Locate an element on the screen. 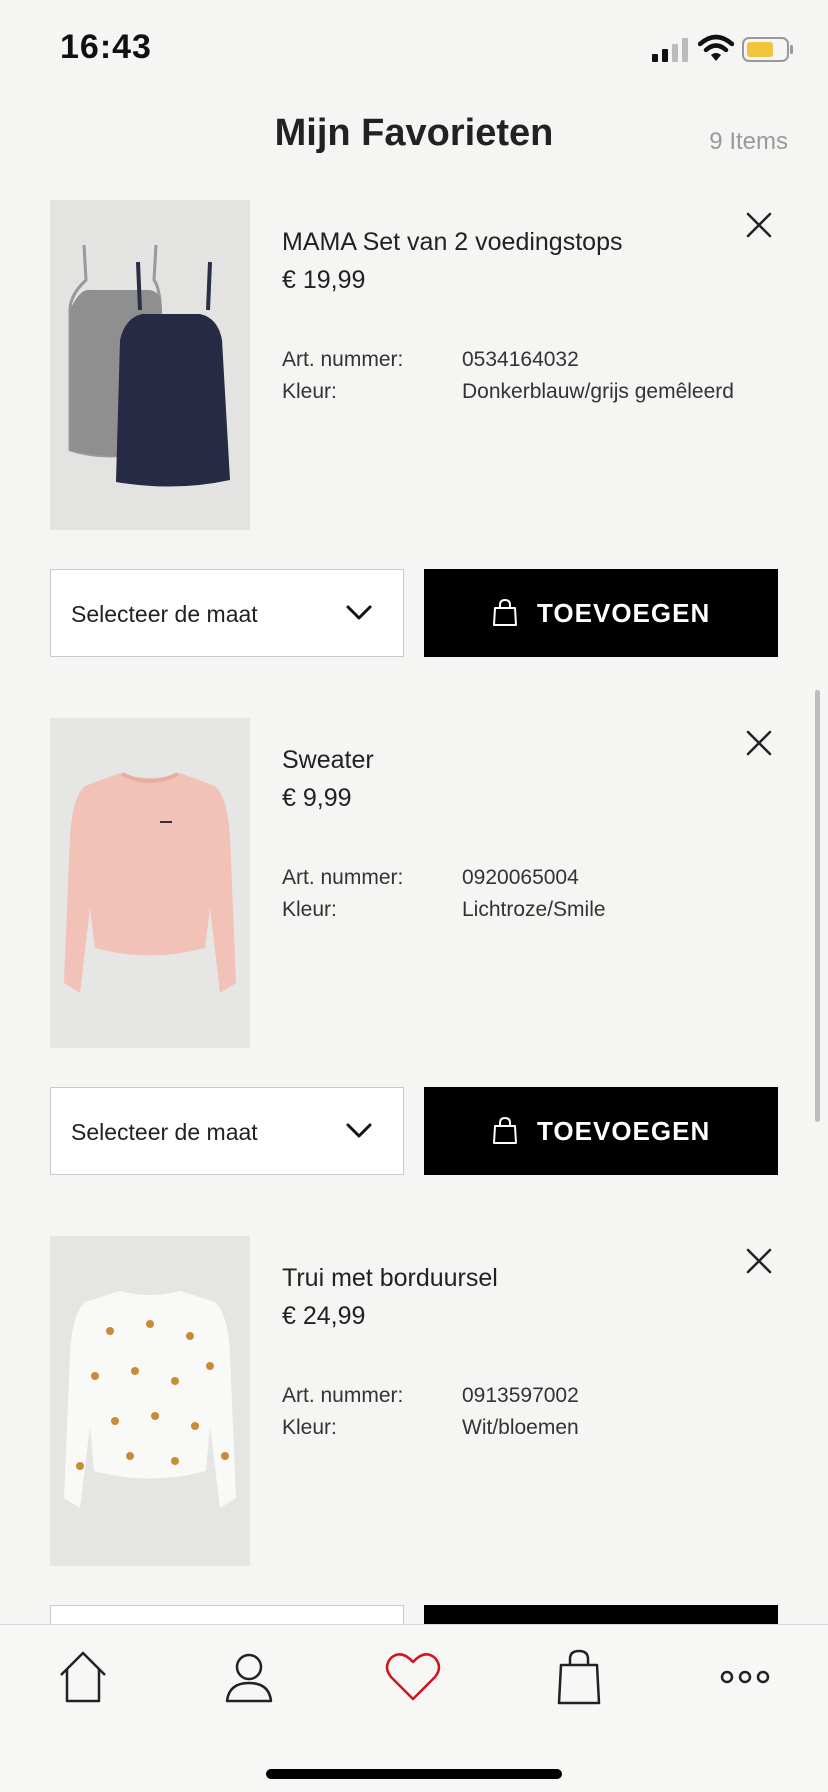 This screenshot has width=828, height=1792. status-time: 16:43 is located at coordinates (106, 47).